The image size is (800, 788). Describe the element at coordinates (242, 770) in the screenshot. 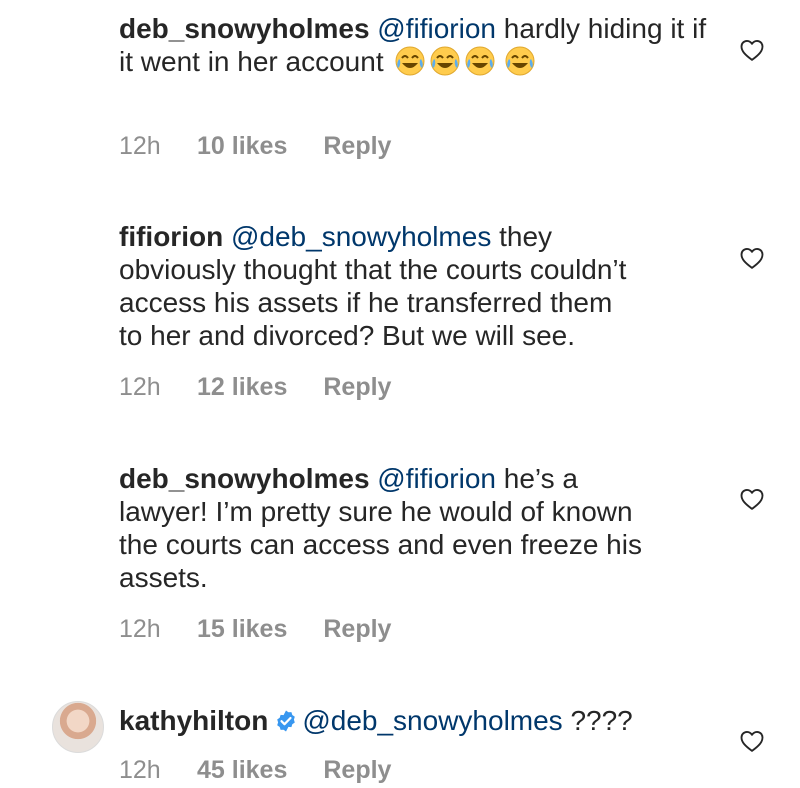

I see `comment-likes: 45 likes` at that location.